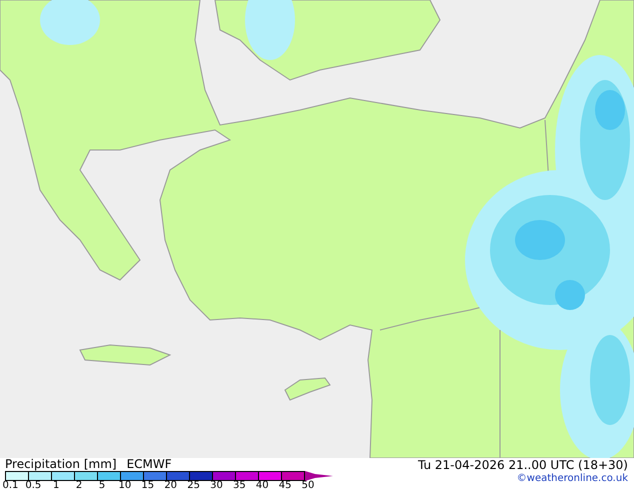 The height and width of the screenshot is (490, 634). What do you see at coordinates (102, 485) in the screenshot?
I see `legend-label: 5` at bounding box center [102, 485].